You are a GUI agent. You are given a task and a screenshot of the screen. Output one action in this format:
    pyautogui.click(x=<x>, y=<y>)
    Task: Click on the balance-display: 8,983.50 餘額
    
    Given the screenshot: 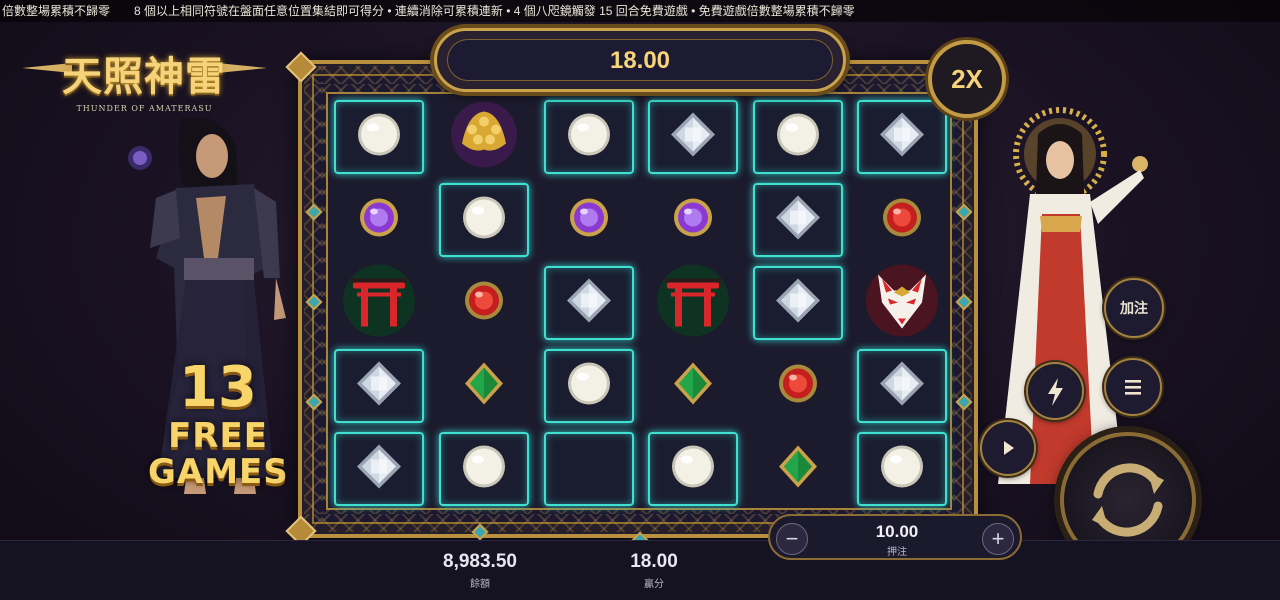 What is the action you would take?
    pyautogui.click(x=480, y=570)
    